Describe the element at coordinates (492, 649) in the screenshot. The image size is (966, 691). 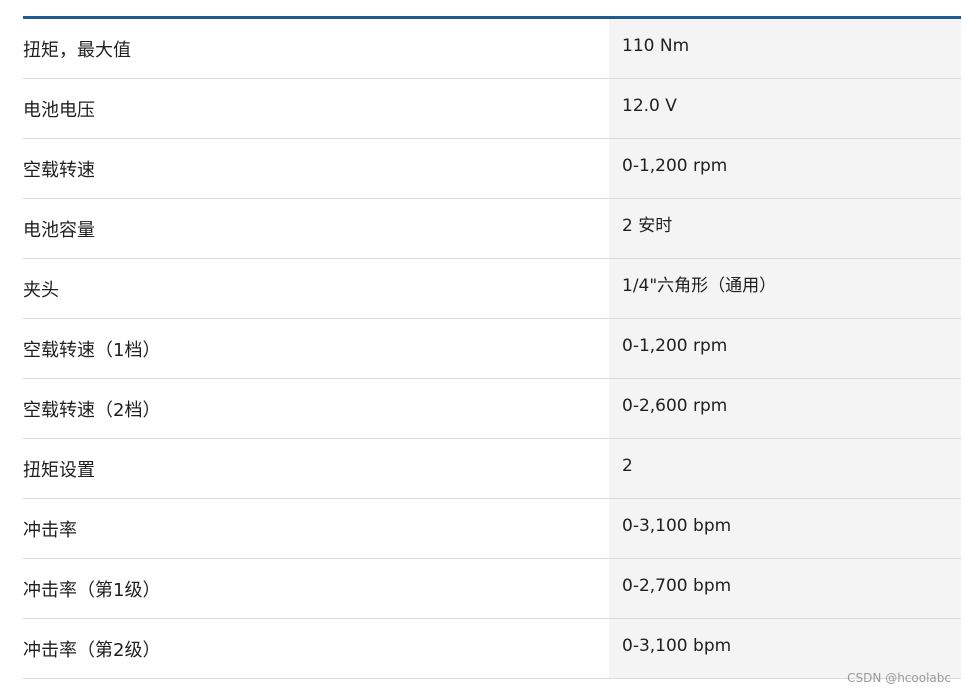
I see `spec-row-impact-rate-level-2: 冲击率（第2级） 0-3,100 bpm` at that location.